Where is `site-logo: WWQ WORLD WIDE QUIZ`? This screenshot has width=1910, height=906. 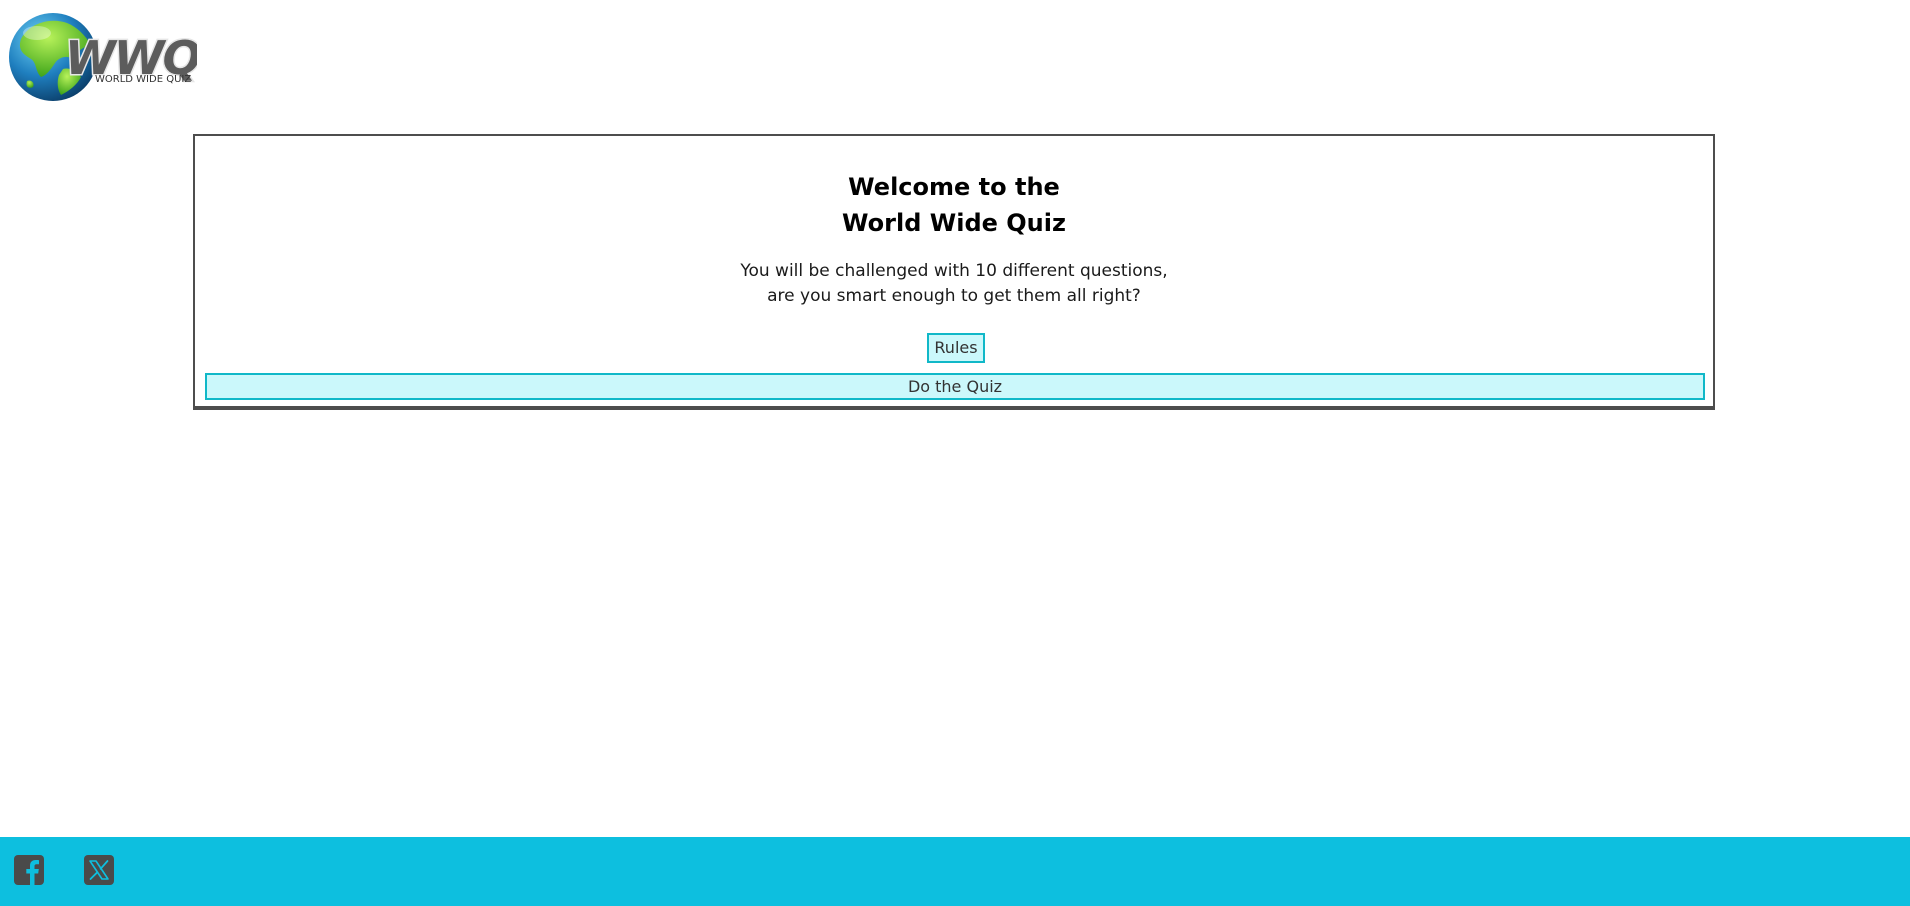 site-logo: WWQ WORLD WIDE QUIZ is located at coordinates (102, 57).